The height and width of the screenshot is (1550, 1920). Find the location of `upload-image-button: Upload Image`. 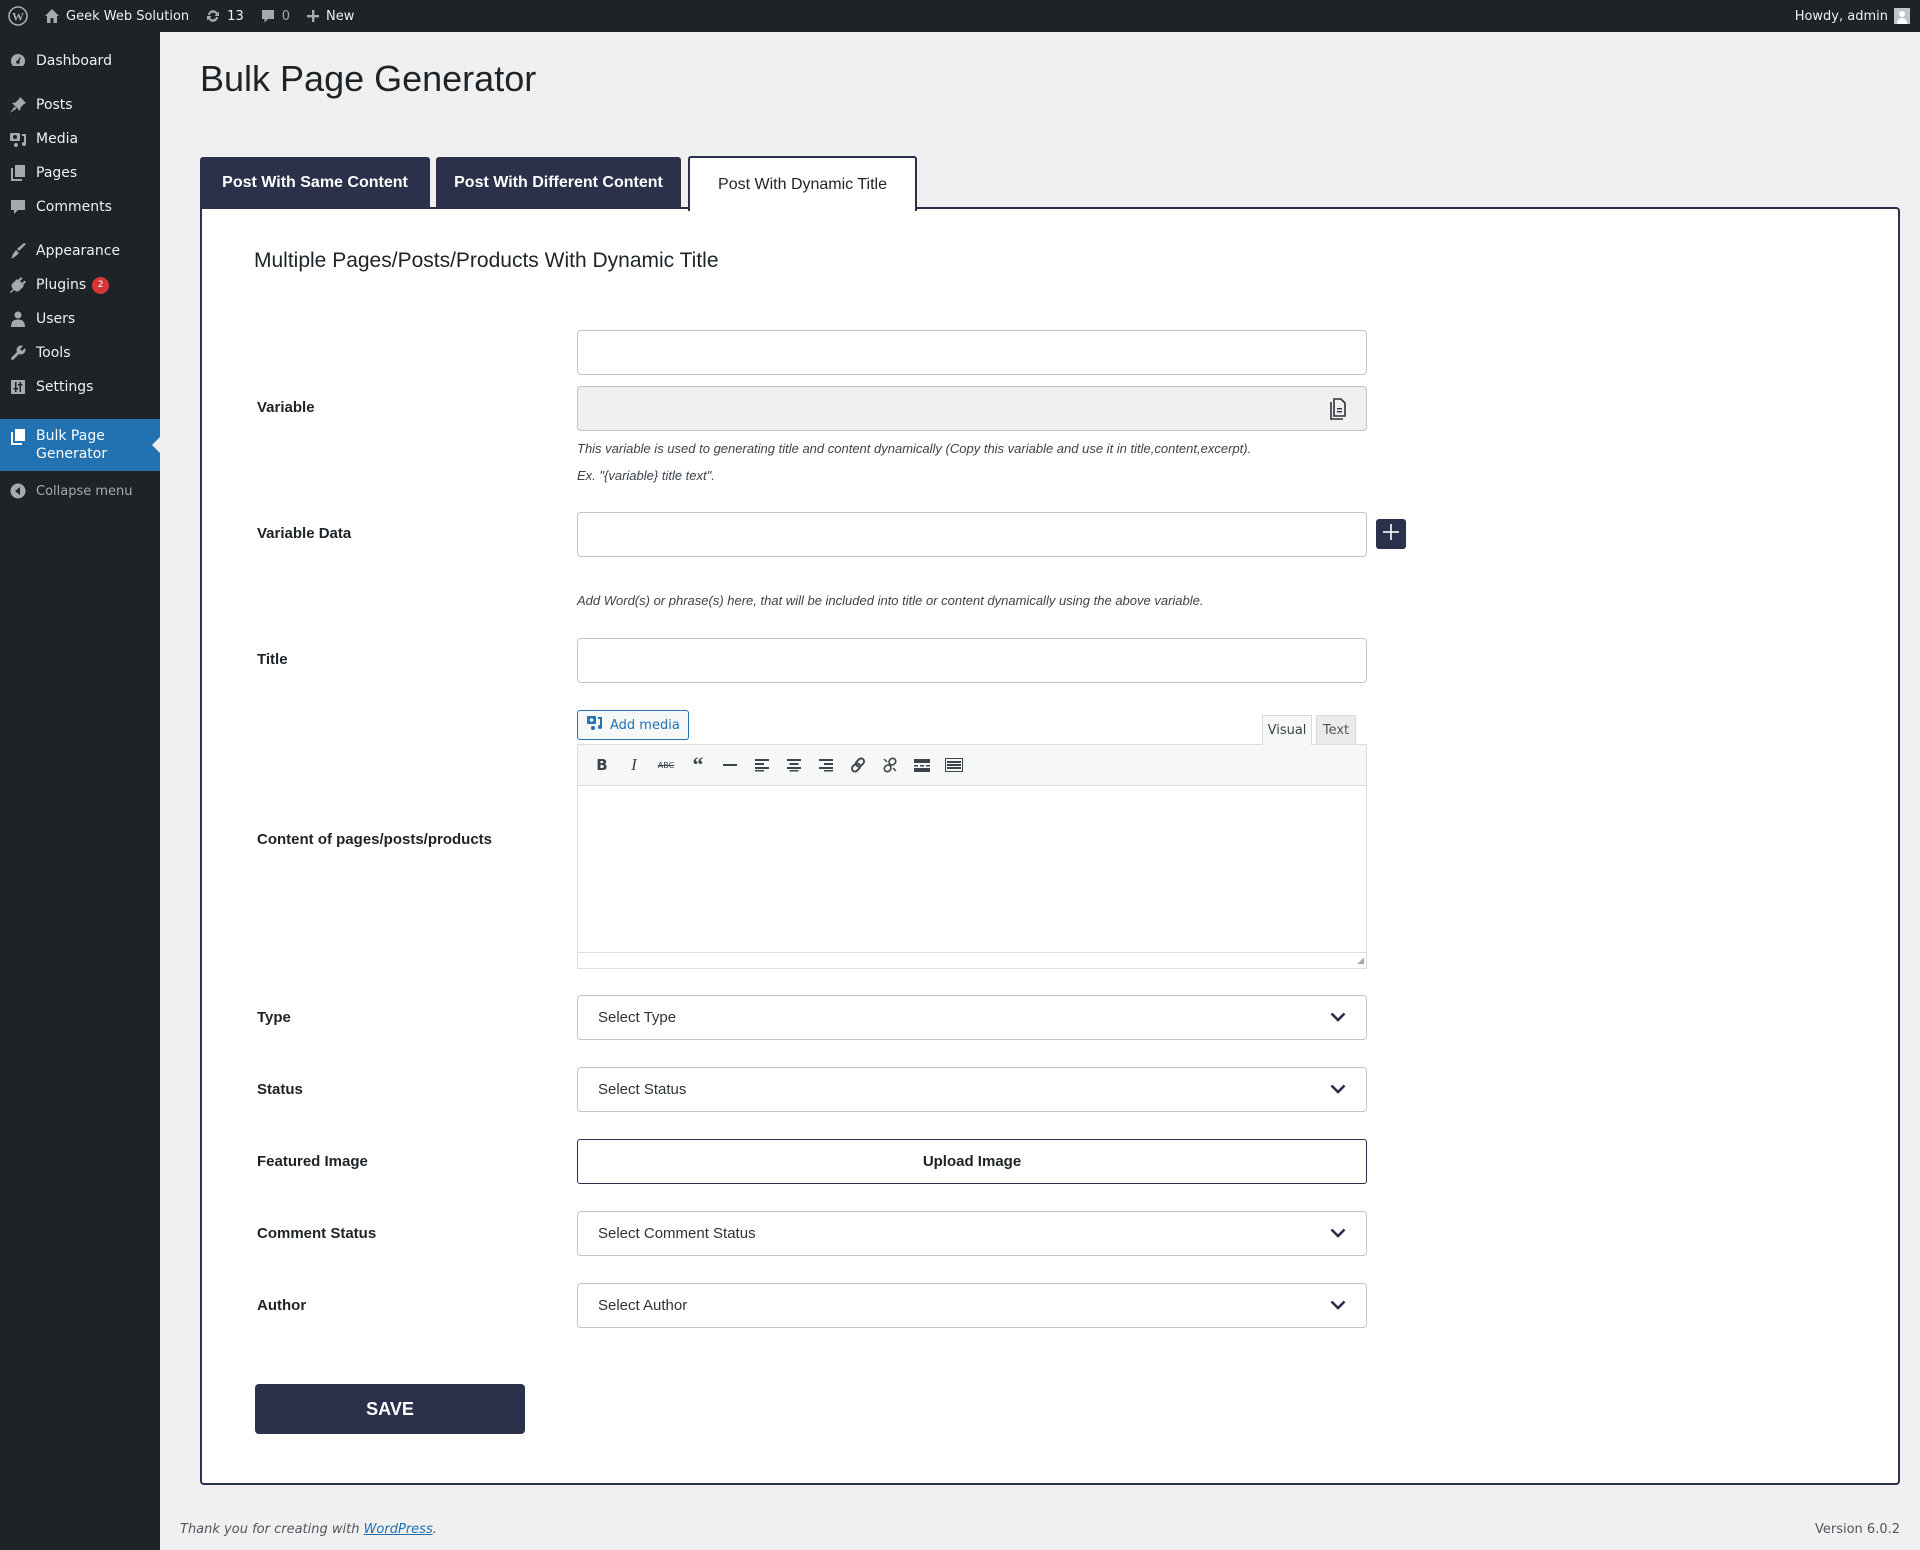

upload-image-button: Upload Image is located at coordinates (972, 1161).